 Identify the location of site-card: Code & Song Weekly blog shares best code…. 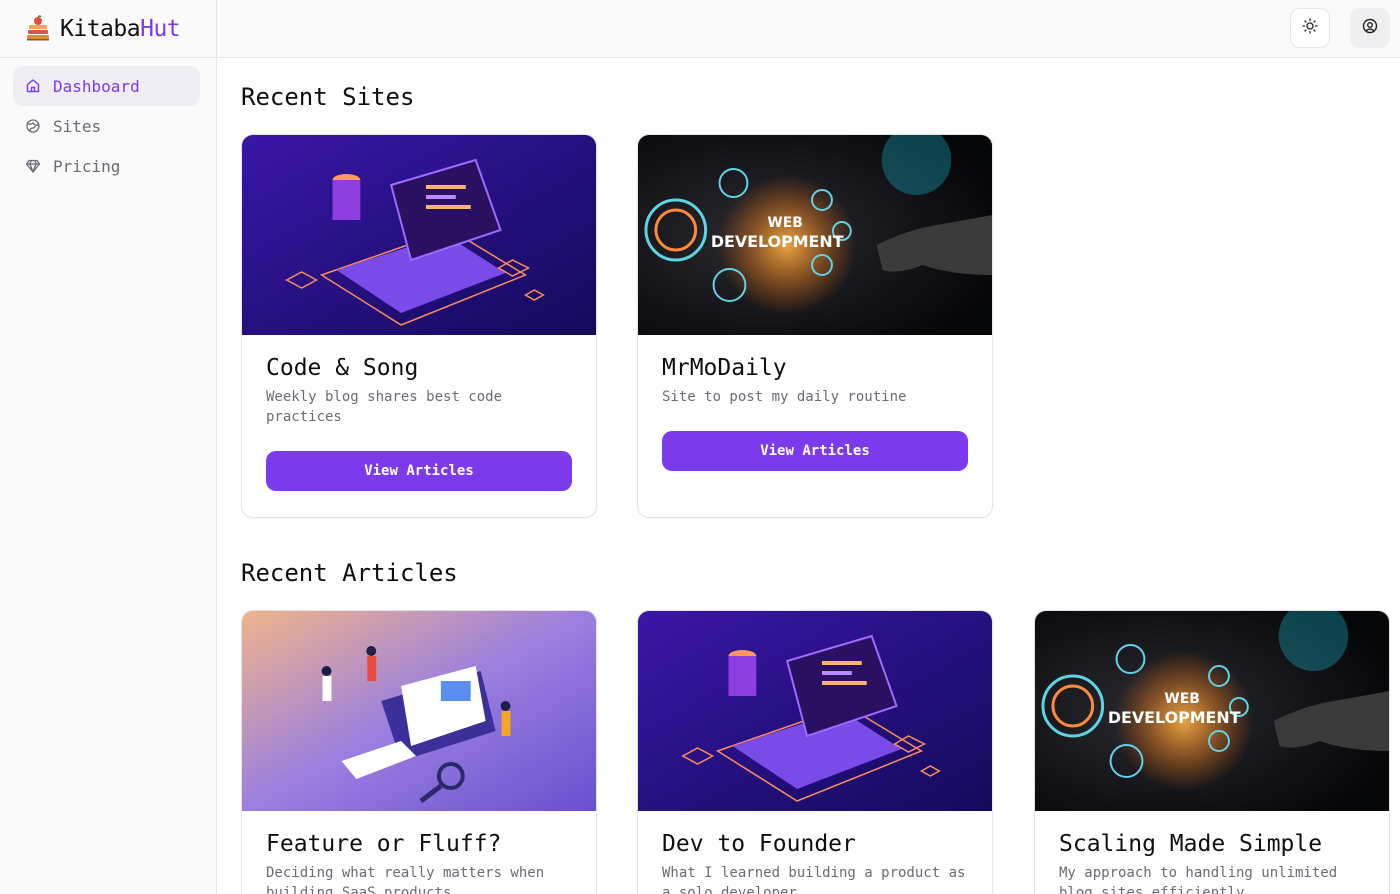
(419, 326).